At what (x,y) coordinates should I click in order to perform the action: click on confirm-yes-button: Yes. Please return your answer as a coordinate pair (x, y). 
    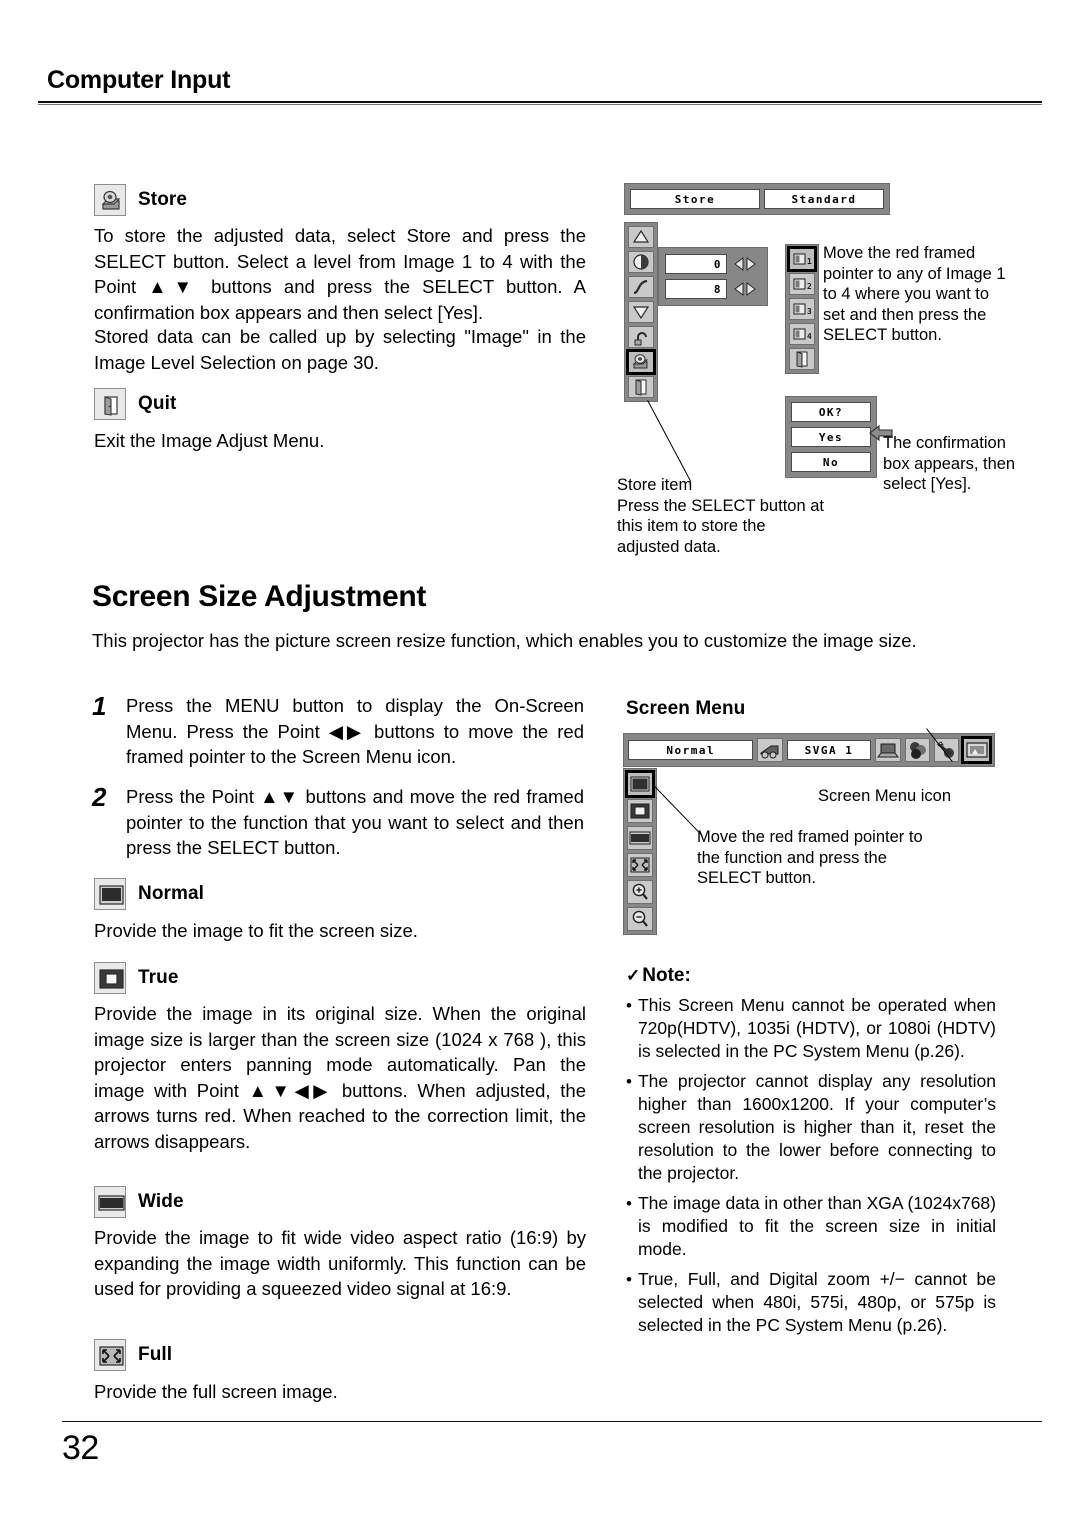
    Looking at the image, I should click on (831, 437).